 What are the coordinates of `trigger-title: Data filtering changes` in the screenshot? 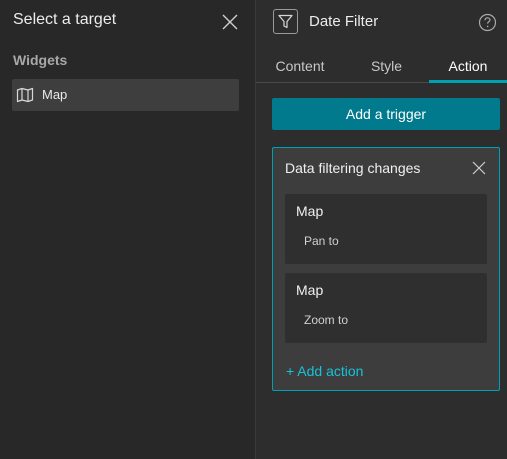 It's located at (353, 168).